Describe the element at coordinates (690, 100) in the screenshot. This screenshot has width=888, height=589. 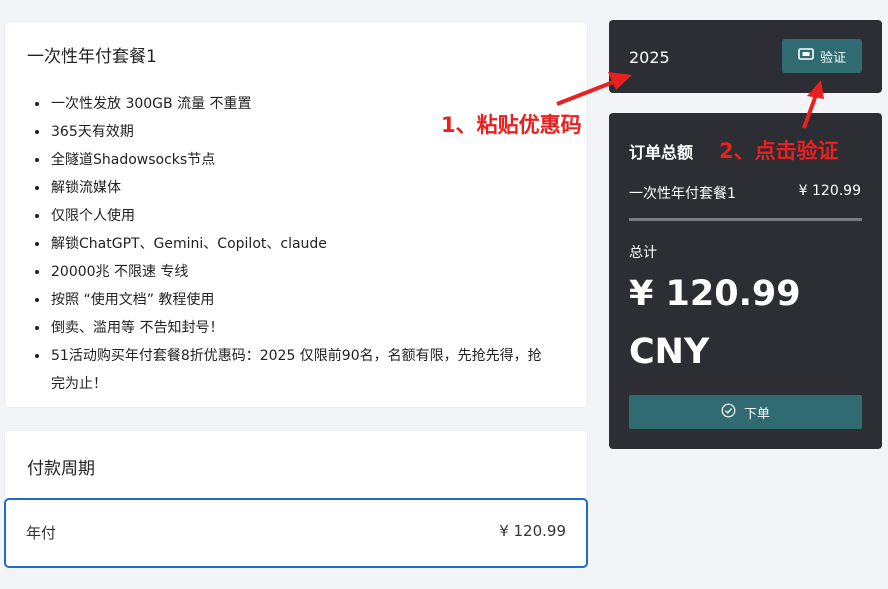
I see `annotation-arrows` at that location.